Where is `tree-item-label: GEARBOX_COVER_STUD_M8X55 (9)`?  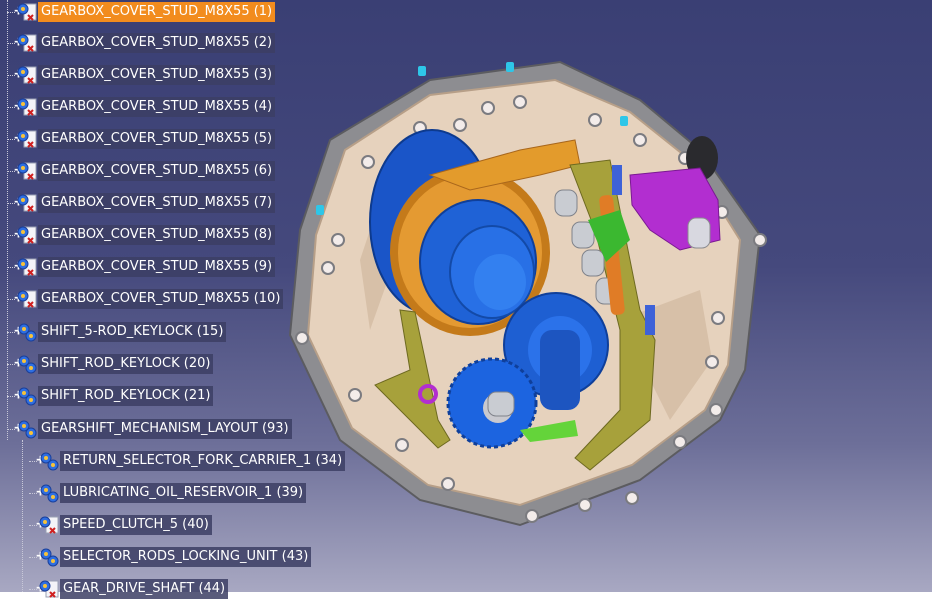
tree-item-label: GEARBOX_COVER_STUD_M8X55 (9) is located at coordinates (157, 267).